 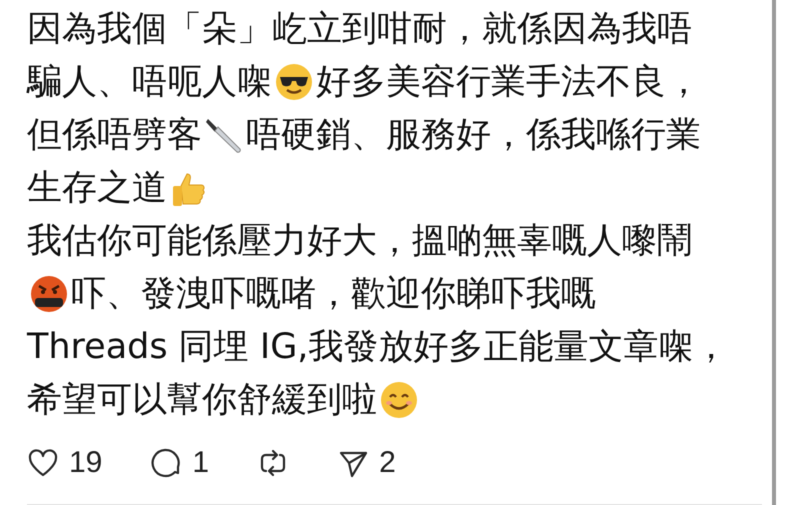 I want to click on post-text: 唔硬銷、服務好，係我喺行業, so click(x=473, y=135).